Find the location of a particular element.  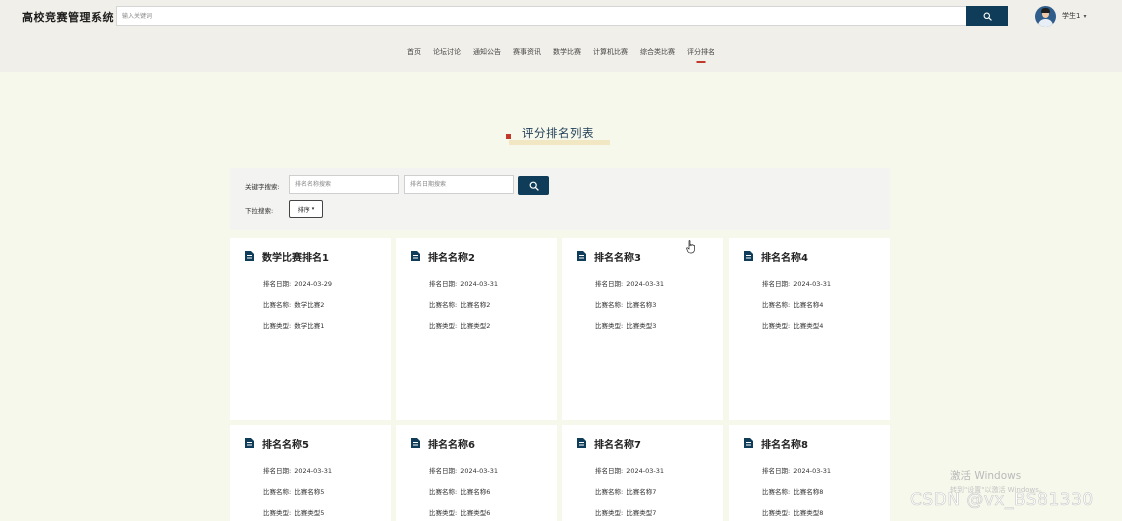

sort-dropdown: 排序 ▾ is located at coordinates (306, 209).